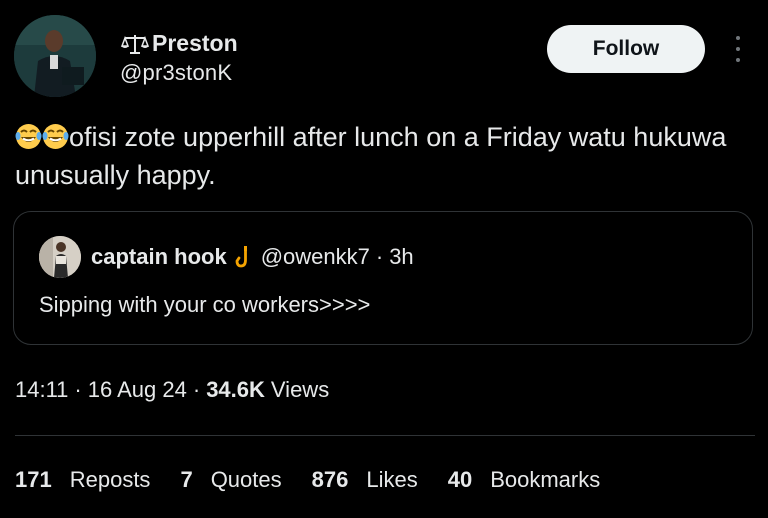  What do you see at coordinates (159, 257) in the screenshot?
I see `quote-author-name: captain hook` at bounding box center [159, 257].